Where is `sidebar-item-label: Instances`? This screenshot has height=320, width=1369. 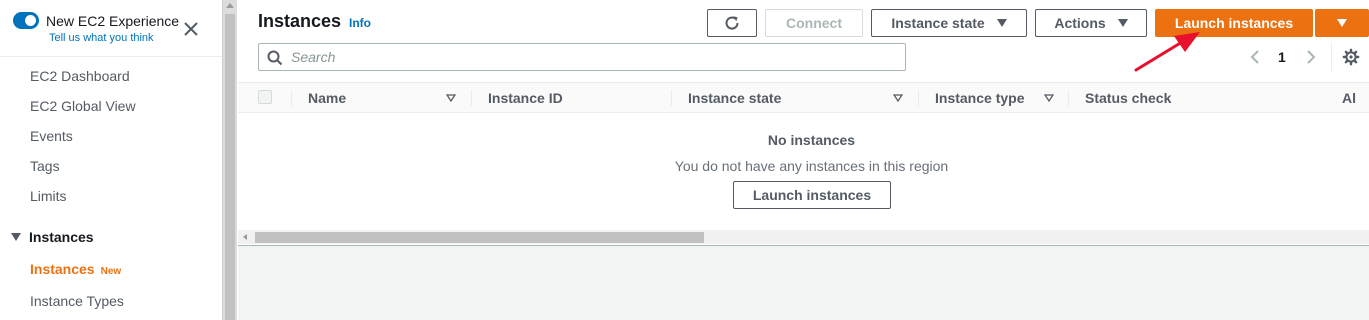 sidebar-item-label: Instances is located at coordinates (62, 269).